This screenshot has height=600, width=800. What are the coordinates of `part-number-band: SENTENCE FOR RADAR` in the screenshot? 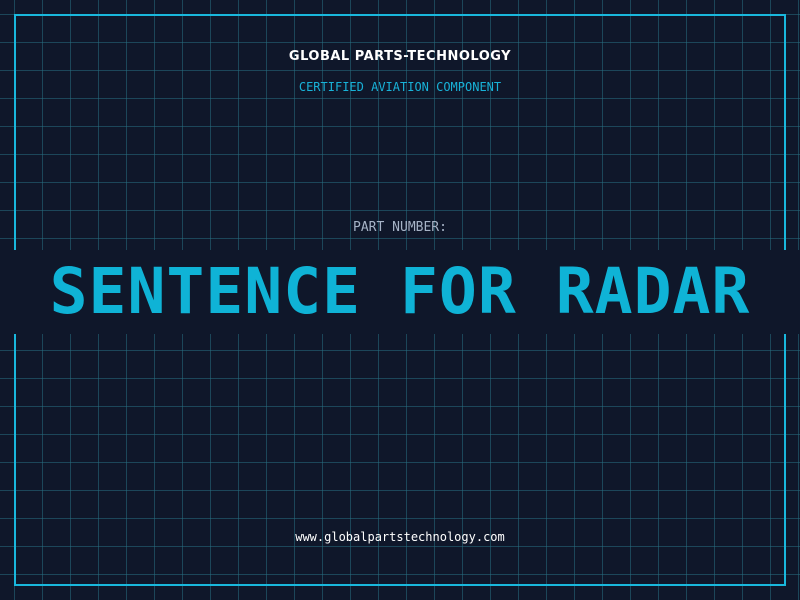 It's located at (400, 292).